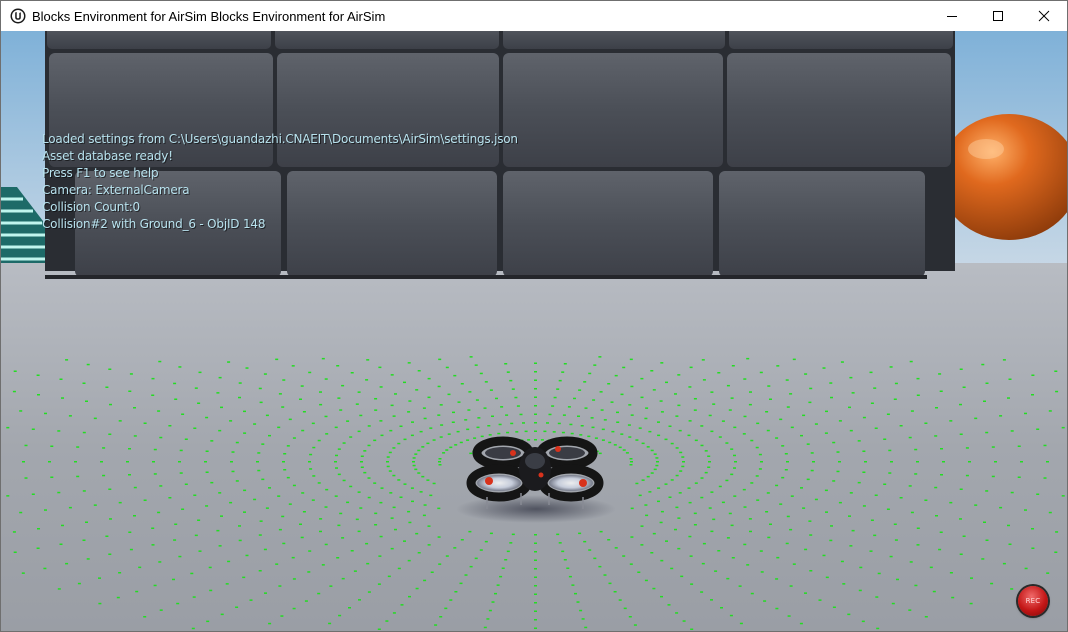 This screenshot has width=1068, height=632. I want to click on record-button: REC, so click(1033, 601).